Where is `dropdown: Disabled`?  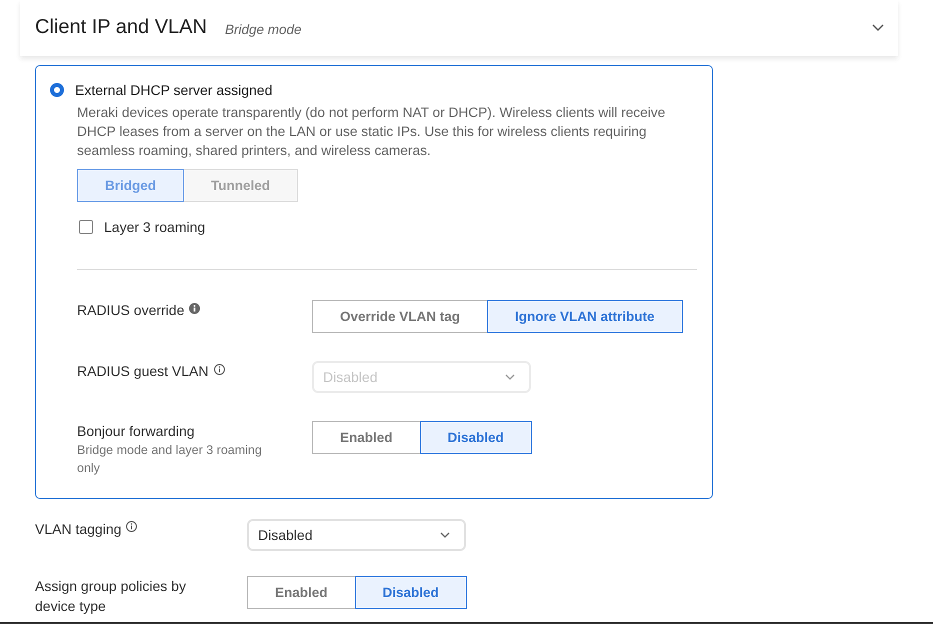 dropdown: Disabled is located at coordinates (356, 535).